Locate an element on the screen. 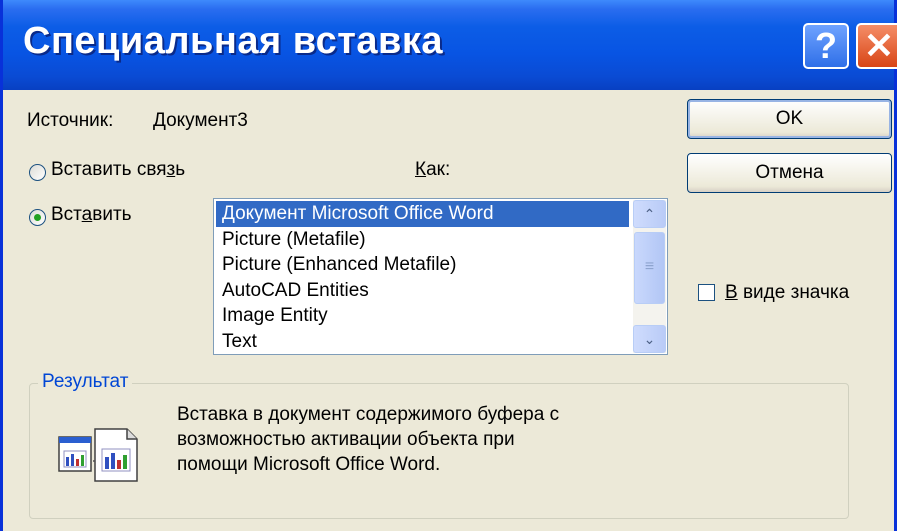 This screenshot has height=531, width=897. paste-radio is located at coordinates (37, 217).